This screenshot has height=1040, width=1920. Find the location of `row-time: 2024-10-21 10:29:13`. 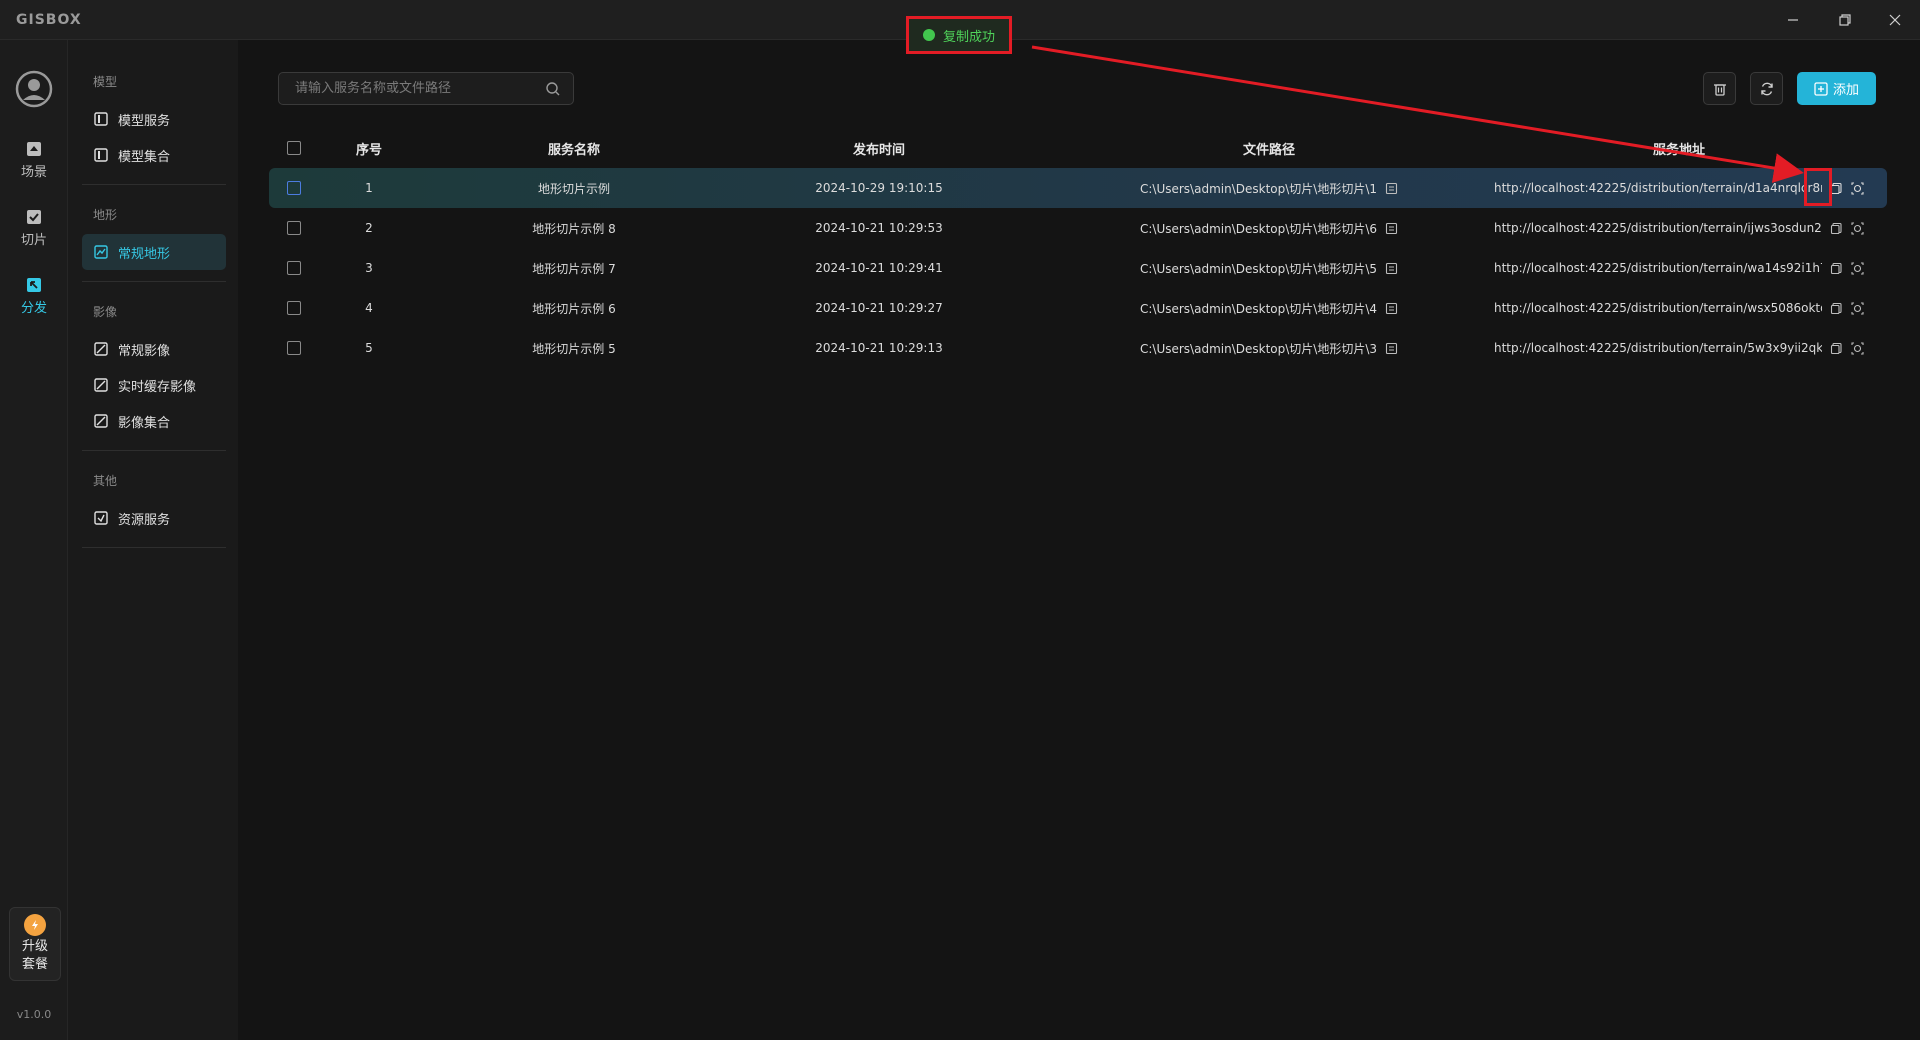

row-time: 2024-10-21 10:29:13 is located at coordinates (879, 348).